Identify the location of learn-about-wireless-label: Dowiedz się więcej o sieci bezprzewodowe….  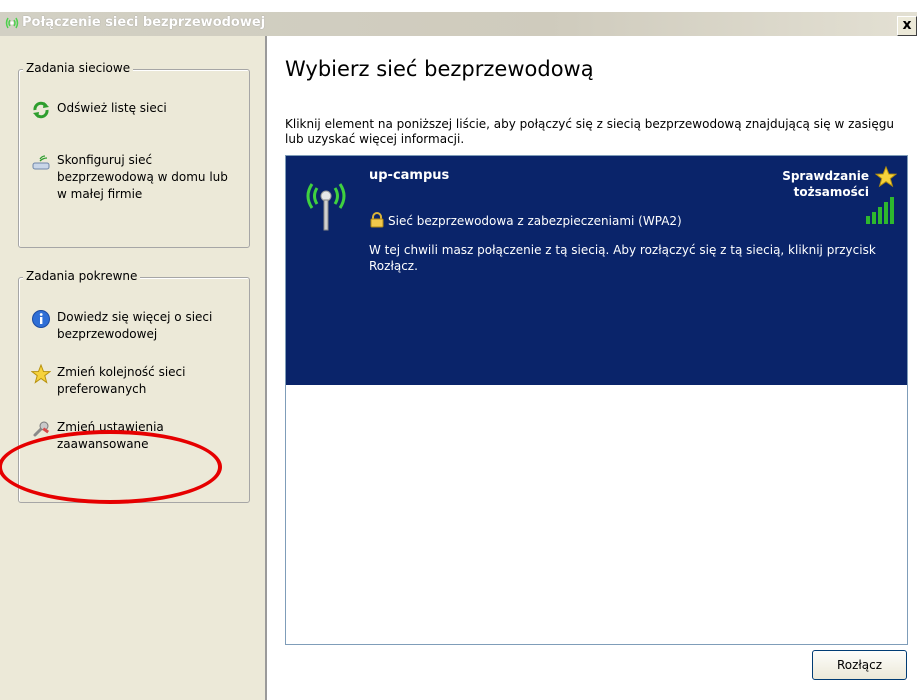
(135, 325).